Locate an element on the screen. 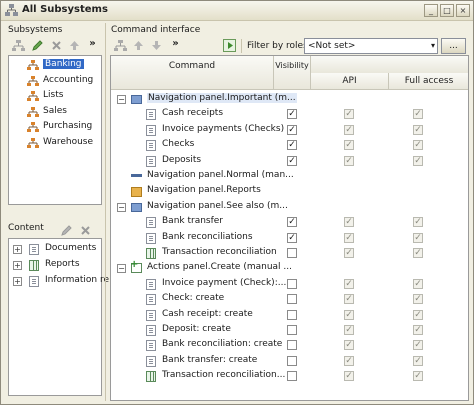  command-row: Invoice payment (Check):... ✓ ✓ is located at coordinates (289, 284).